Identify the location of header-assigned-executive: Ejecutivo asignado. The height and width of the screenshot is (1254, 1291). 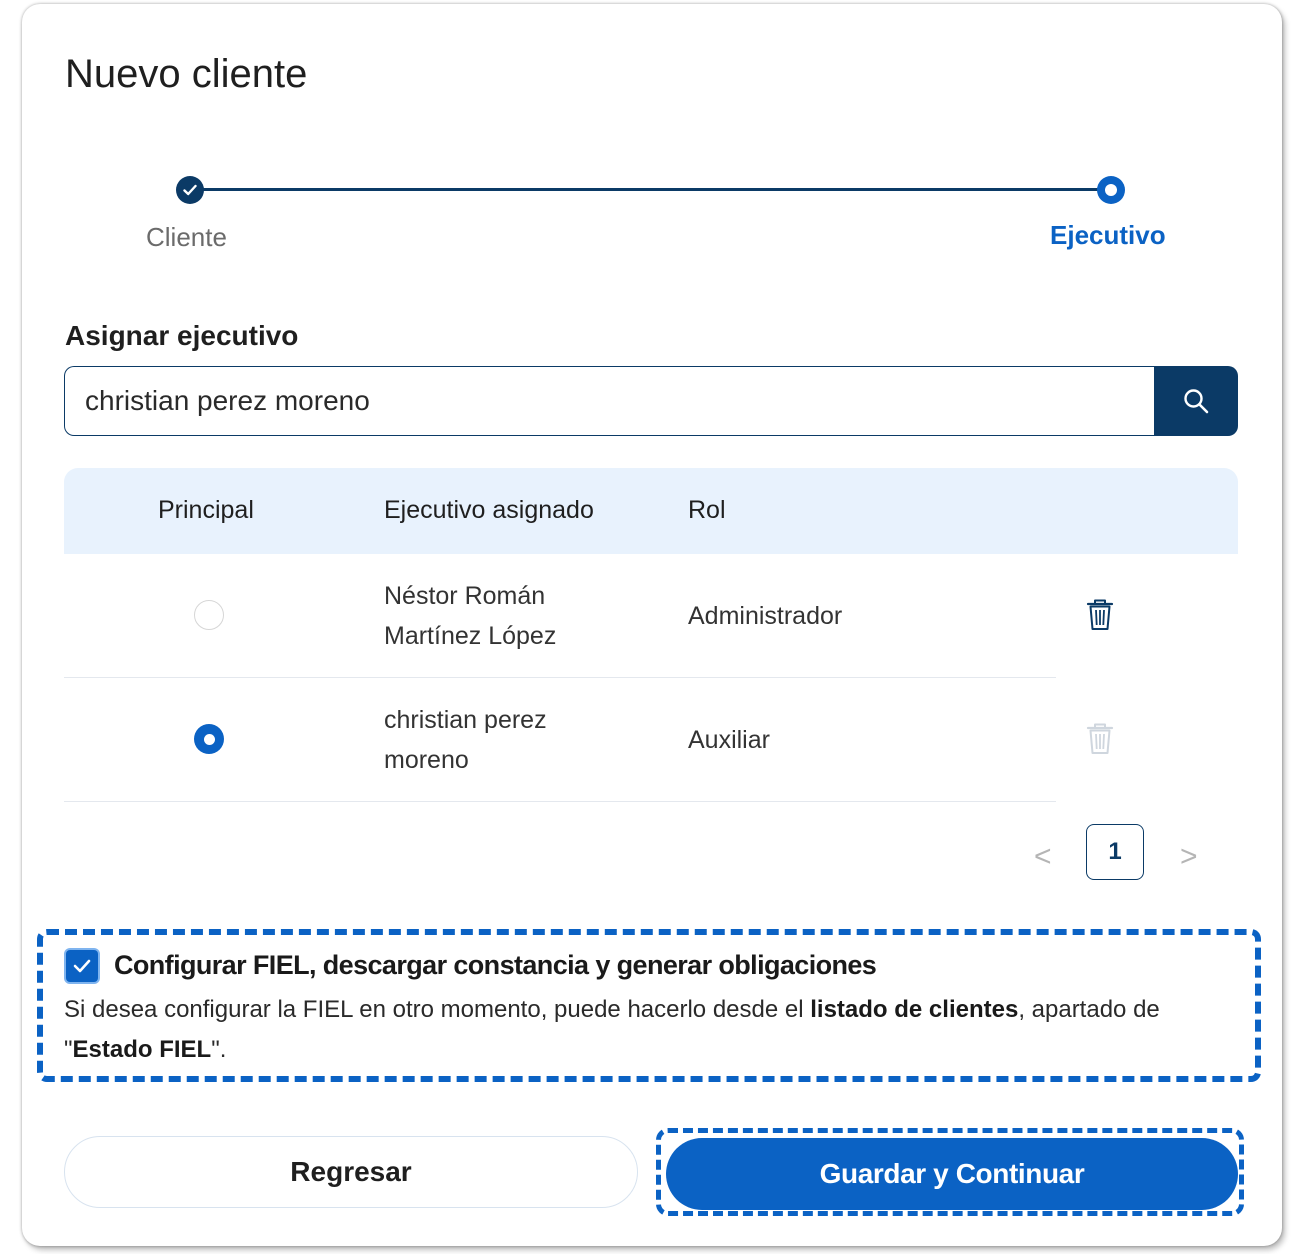
(489, 510).